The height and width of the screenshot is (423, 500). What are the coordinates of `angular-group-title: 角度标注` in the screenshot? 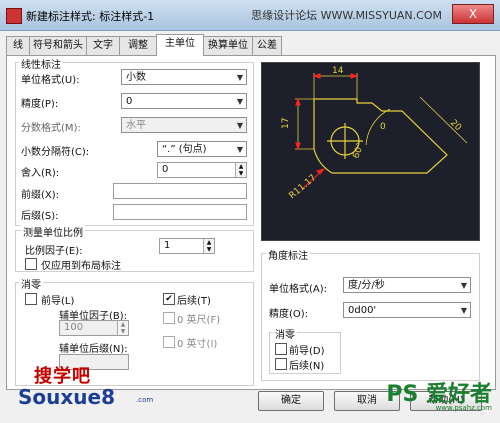 It's located at (288, 254).